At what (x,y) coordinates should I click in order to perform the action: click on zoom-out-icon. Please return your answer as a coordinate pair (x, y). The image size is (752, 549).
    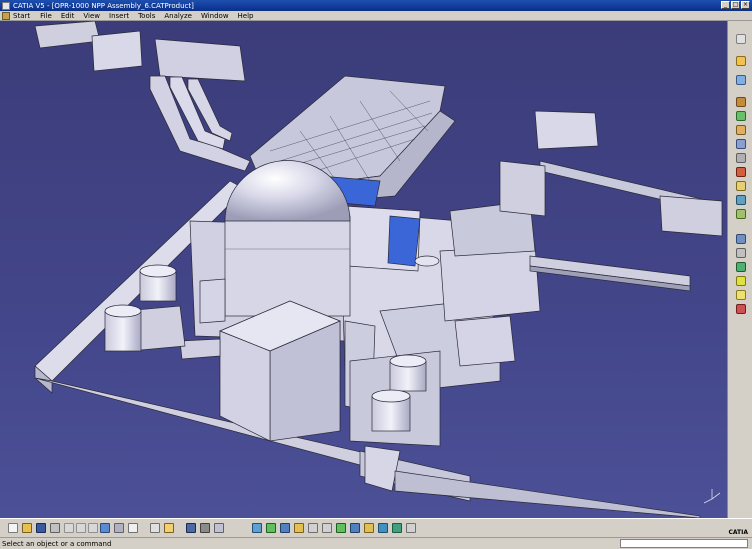
    Looking at the image, I should click on (327, 528).